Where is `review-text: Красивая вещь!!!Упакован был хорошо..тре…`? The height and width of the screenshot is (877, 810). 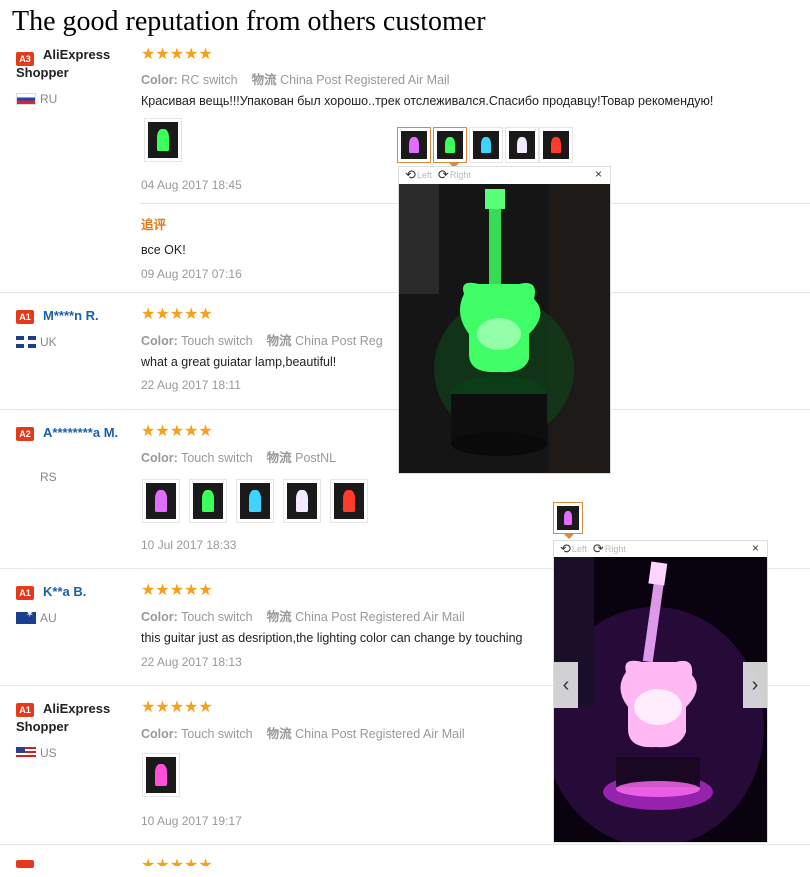 review-text: Красивая вещь!!!Упакован был хорошо..тре… is located at coordinates (427, 101).